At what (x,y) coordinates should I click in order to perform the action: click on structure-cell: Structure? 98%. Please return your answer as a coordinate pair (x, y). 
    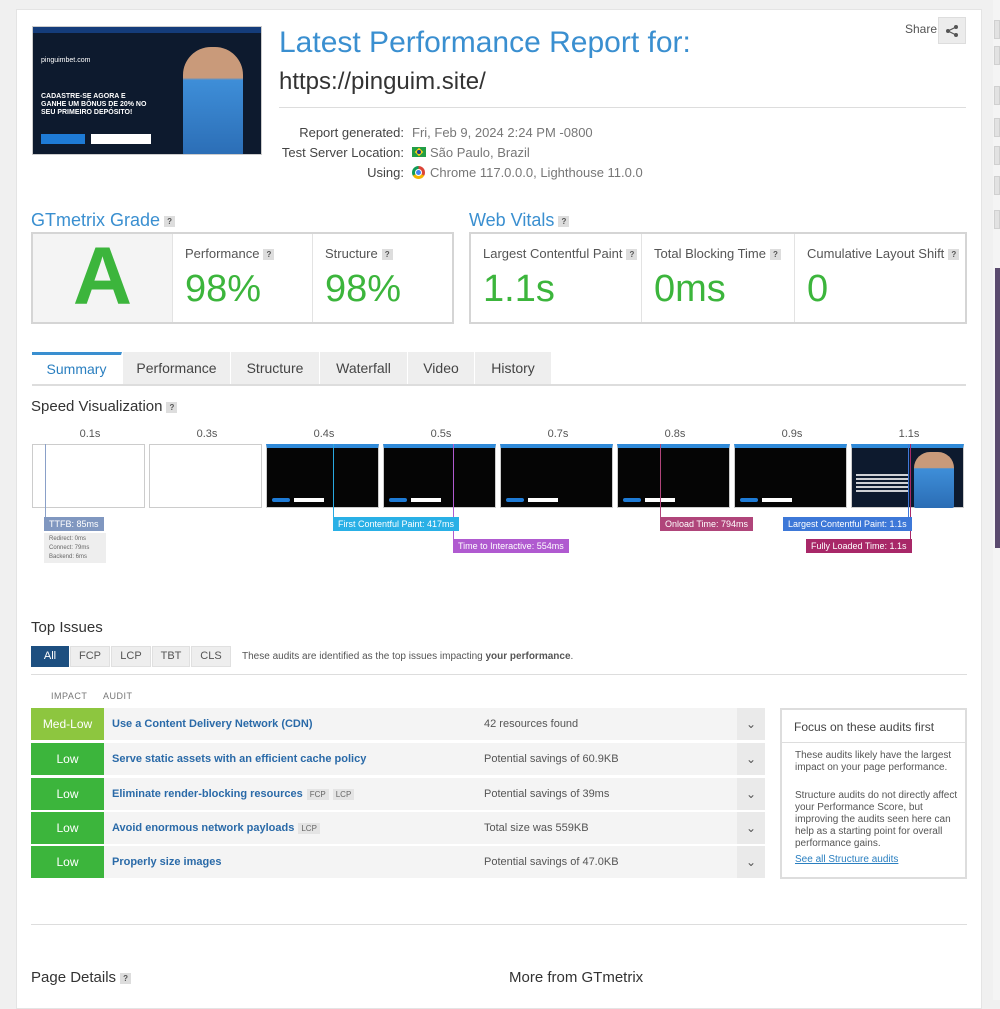
    Looking at the image, I should click on (382, 278).